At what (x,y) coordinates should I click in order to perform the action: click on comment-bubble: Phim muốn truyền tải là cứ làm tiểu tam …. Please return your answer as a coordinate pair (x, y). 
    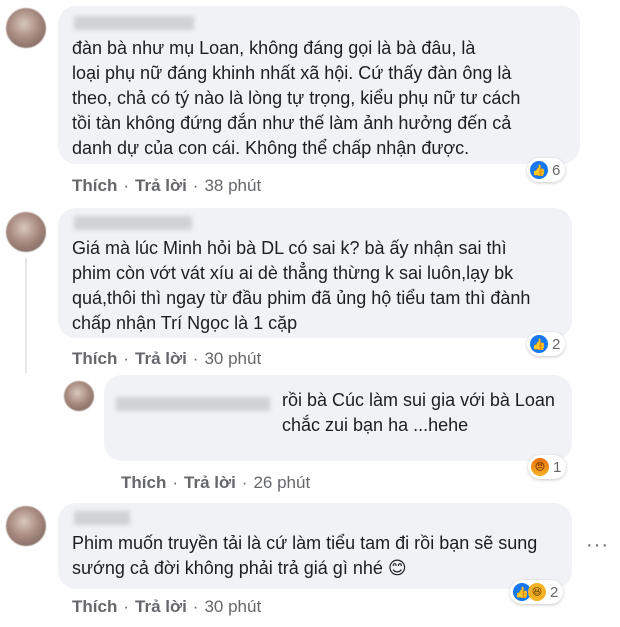
    Looking at the image, I should click on (315, 546).